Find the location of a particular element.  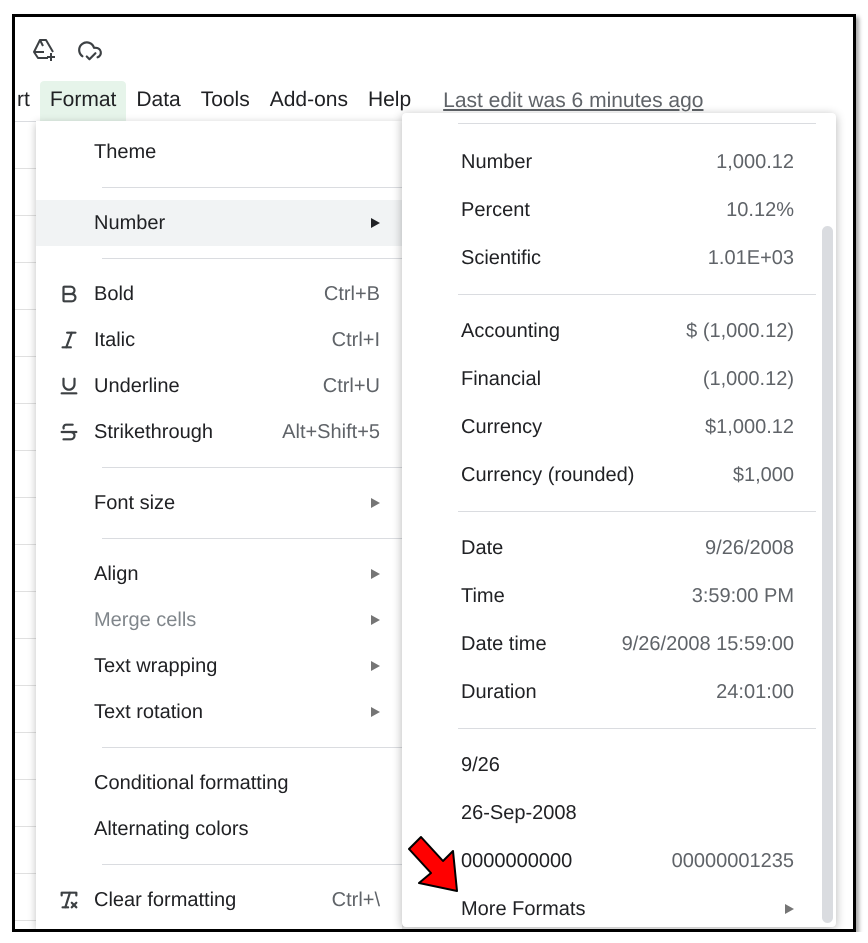

menu-bar-item: rt is located at coordinates (27, 101).